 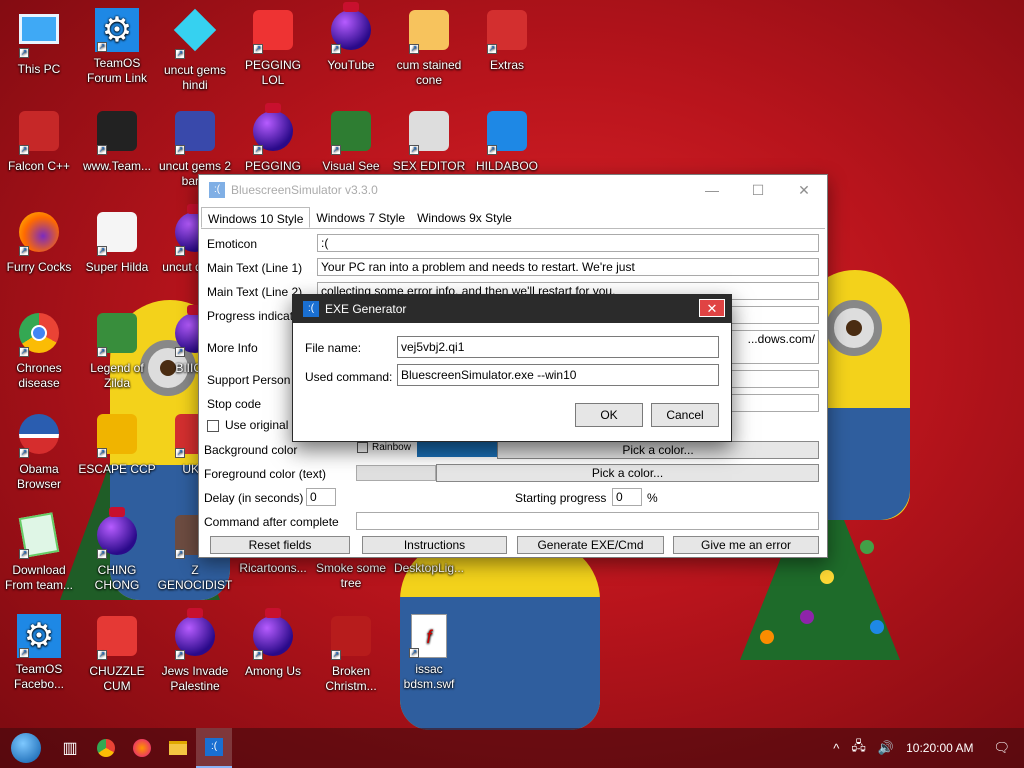 I want to click on desktop-icon-label: Super Hilda, so click(x=117, y=267).